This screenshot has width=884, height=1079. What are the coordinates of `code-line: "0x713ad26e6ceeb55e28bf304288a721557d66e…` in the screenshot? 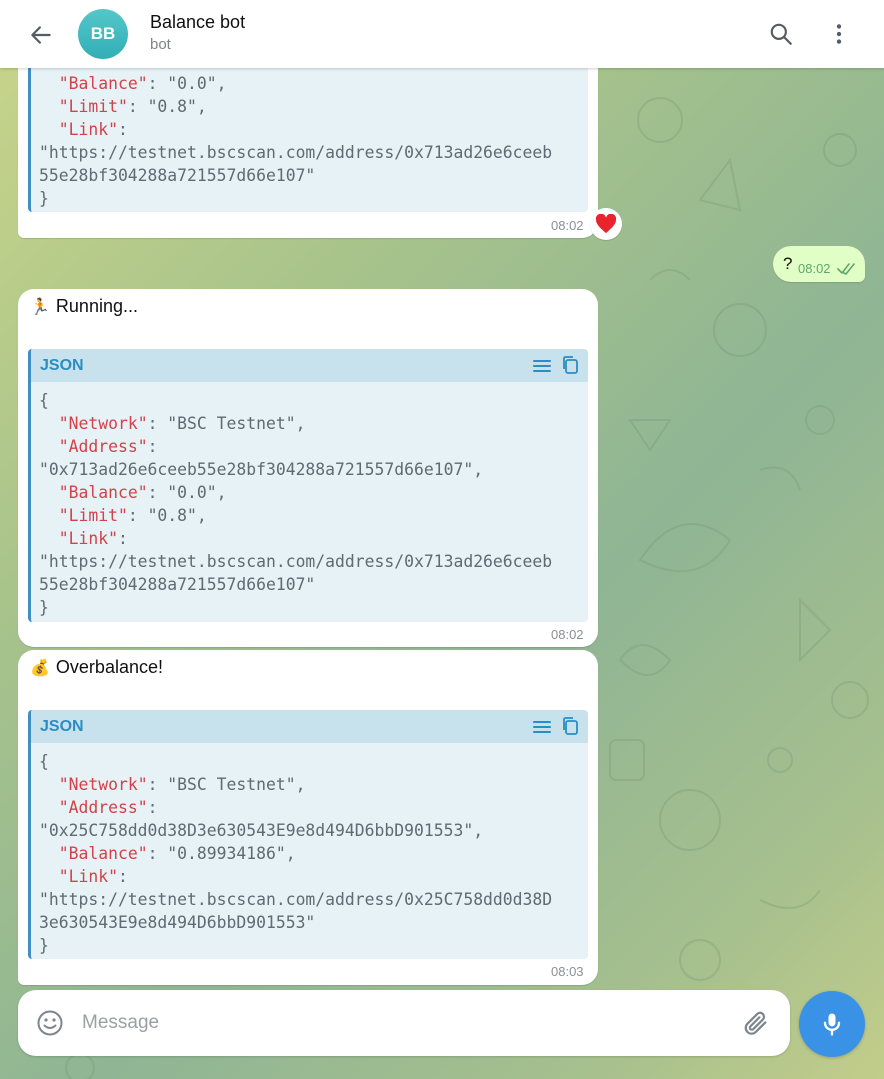 It's located at (261, 469).